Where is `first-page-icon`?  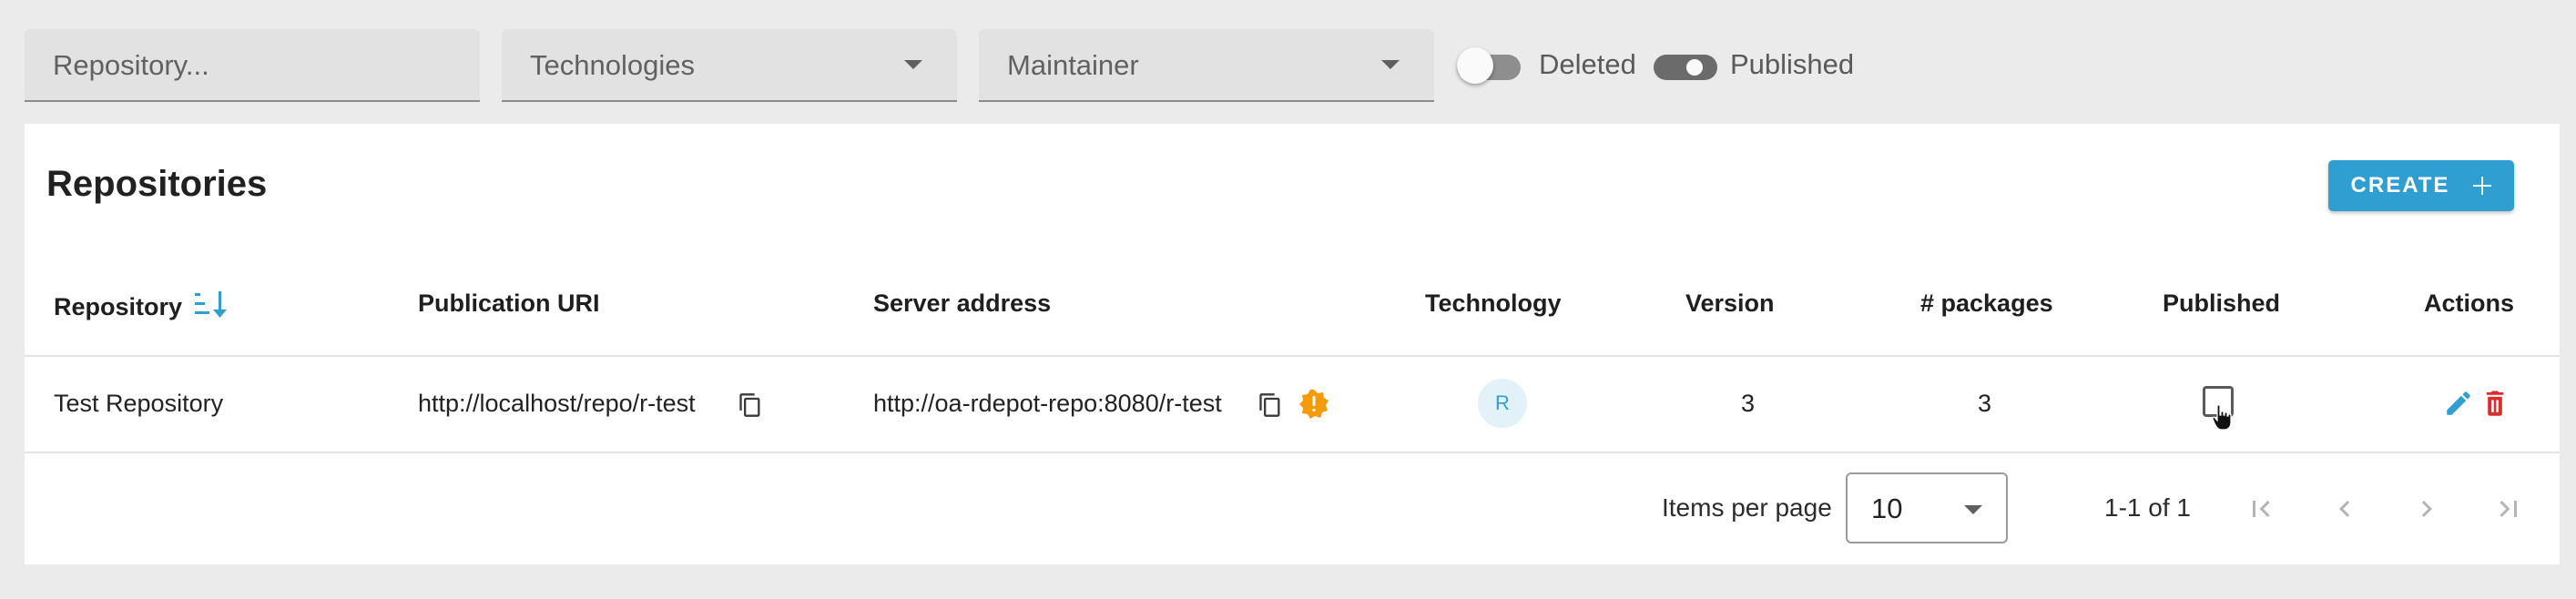 first-page-icon is located at coordinates (2261, 508).